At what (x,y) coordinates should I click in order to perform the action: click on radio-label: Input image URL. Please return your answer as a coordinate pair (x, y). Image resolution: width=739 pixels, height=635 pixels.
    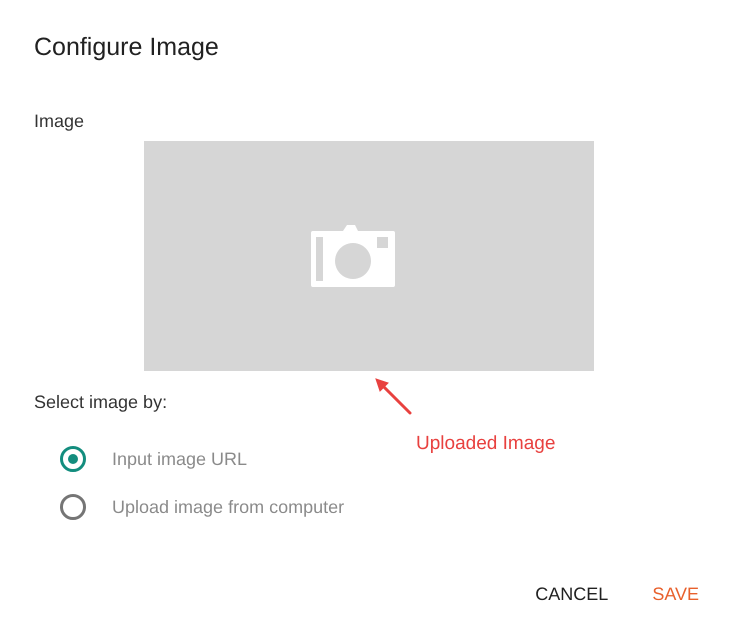
    Looking at the image, I should click on (180, 459).